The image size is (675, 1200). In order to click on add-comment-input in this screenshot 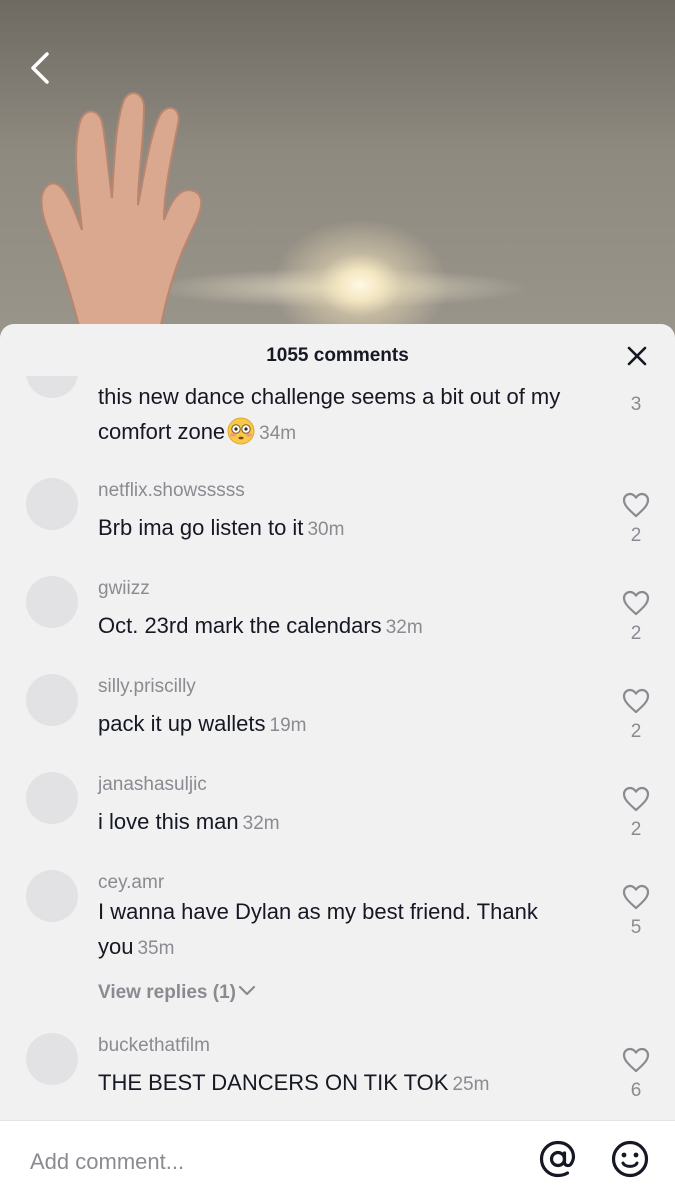, I will do `click(265, 1162)`.